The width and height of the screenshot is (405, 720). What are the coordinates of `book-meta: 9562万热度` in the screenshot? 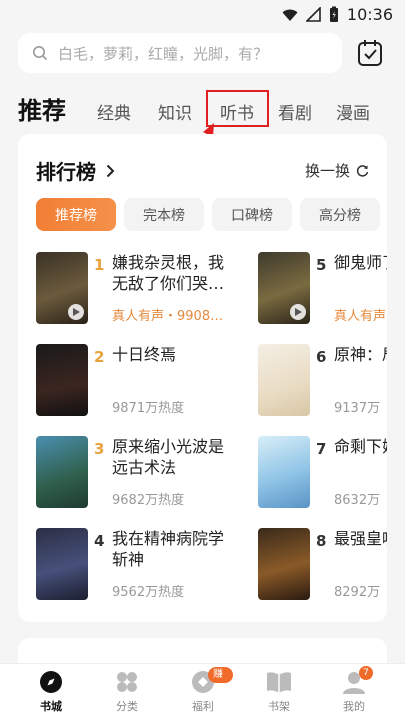 It's located at (148, 592).